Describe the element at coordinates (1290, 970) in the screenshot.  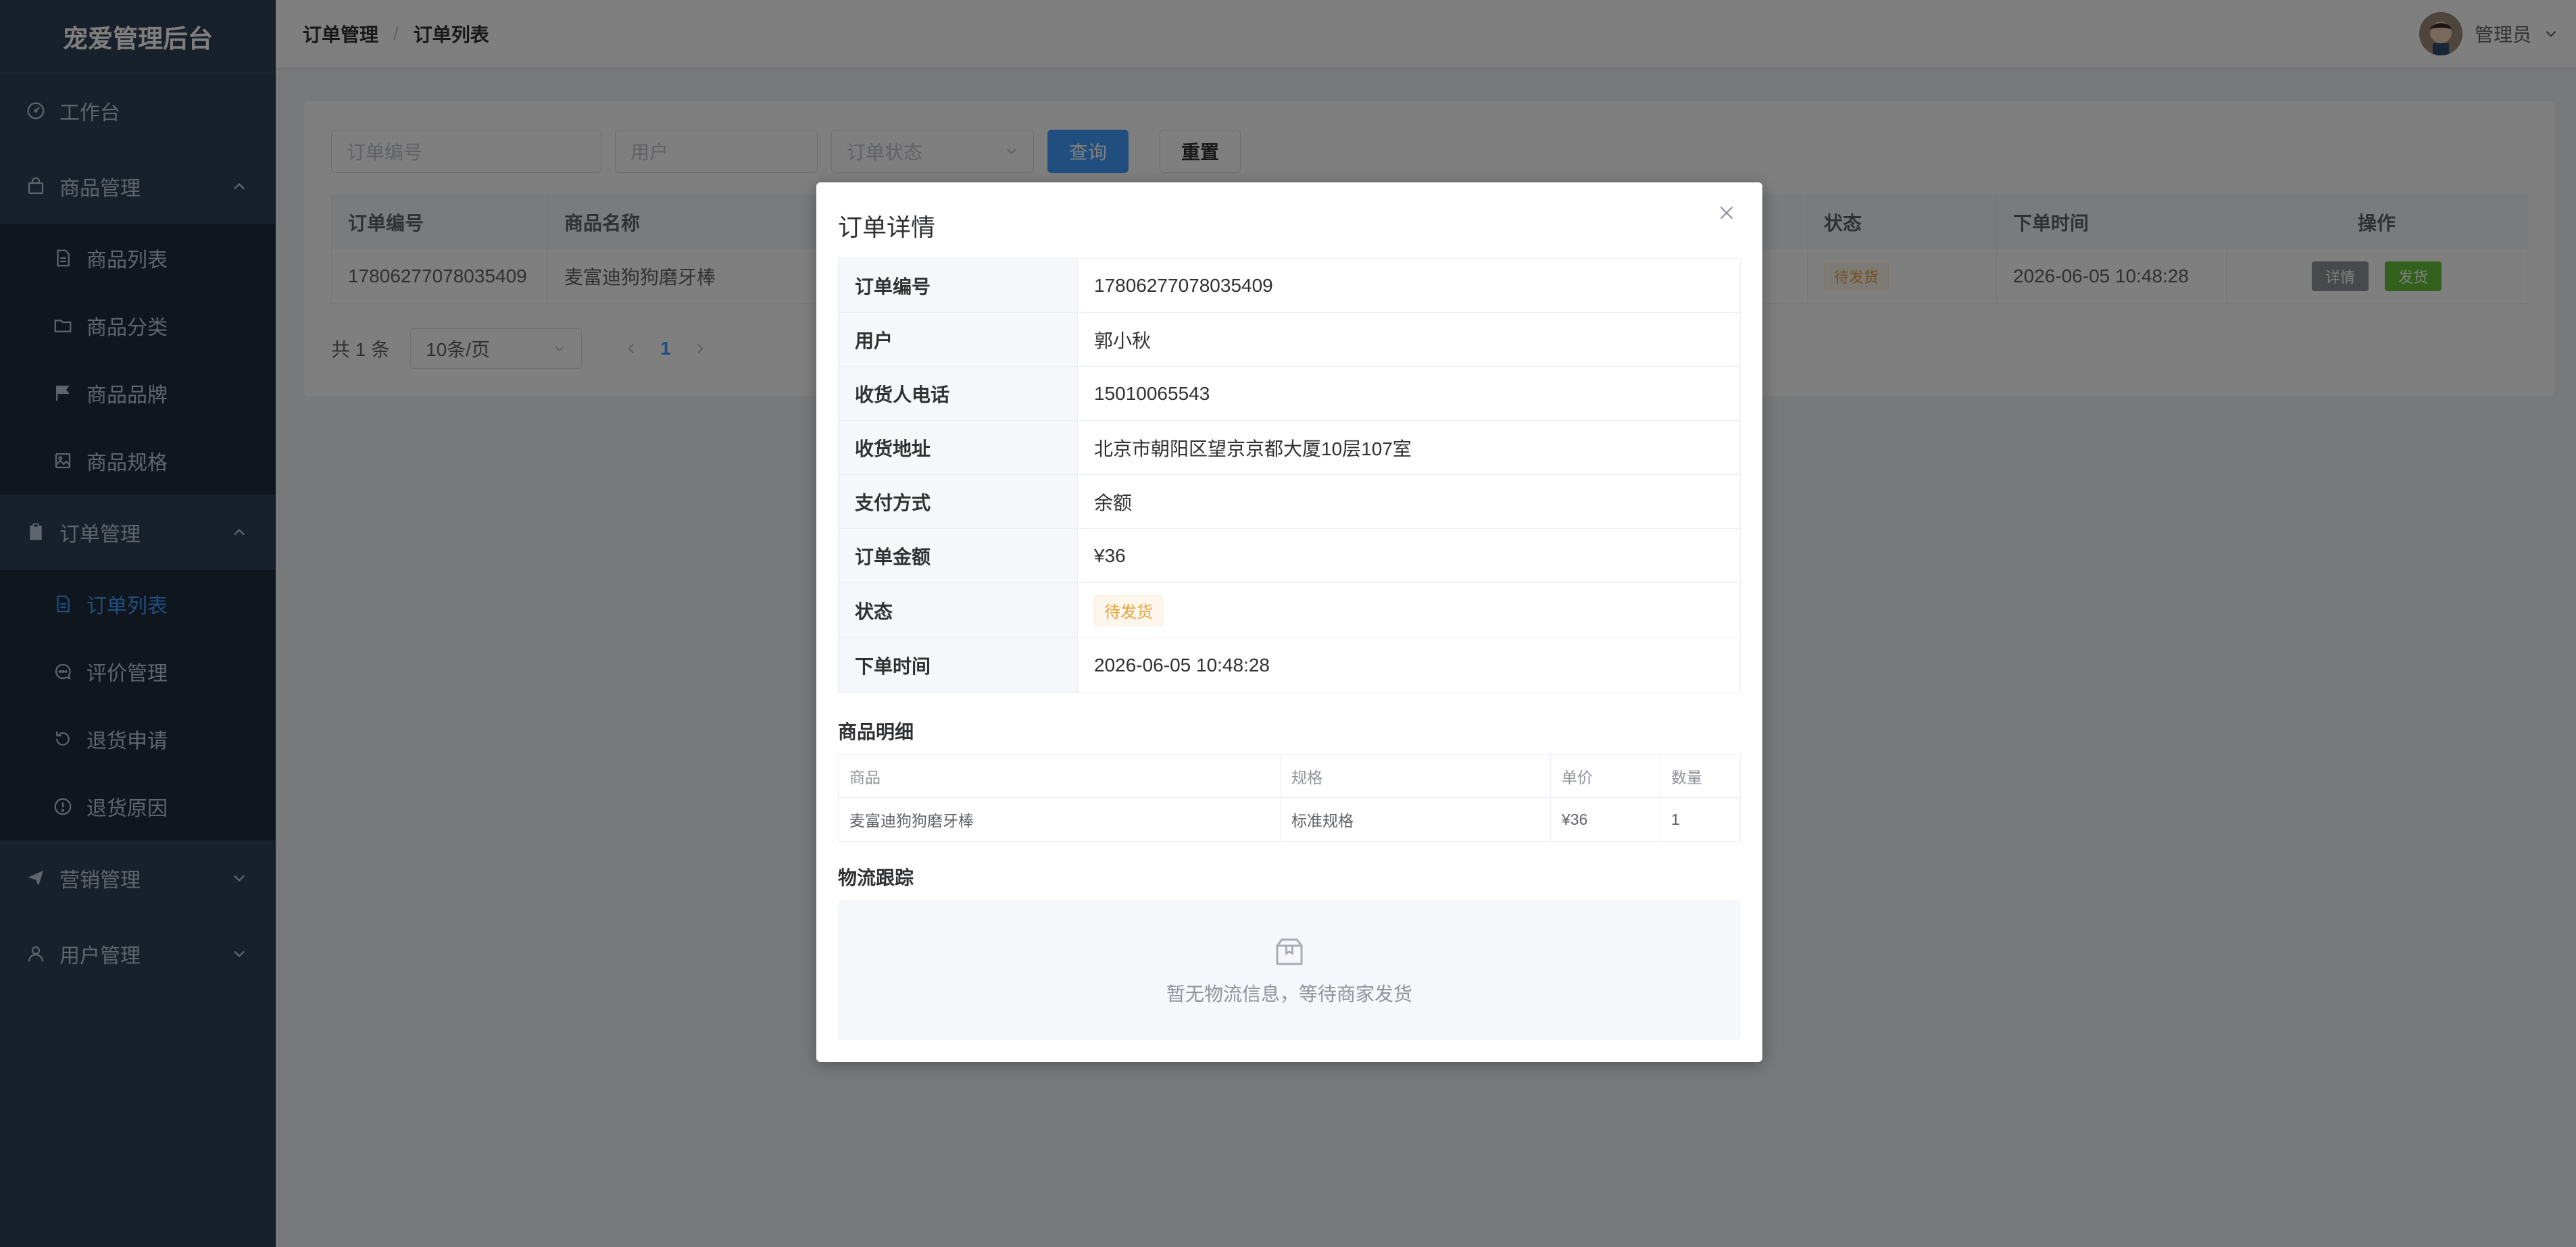
I see `logistics-empty: 暂无物流信息，等待商家发货` at that location.